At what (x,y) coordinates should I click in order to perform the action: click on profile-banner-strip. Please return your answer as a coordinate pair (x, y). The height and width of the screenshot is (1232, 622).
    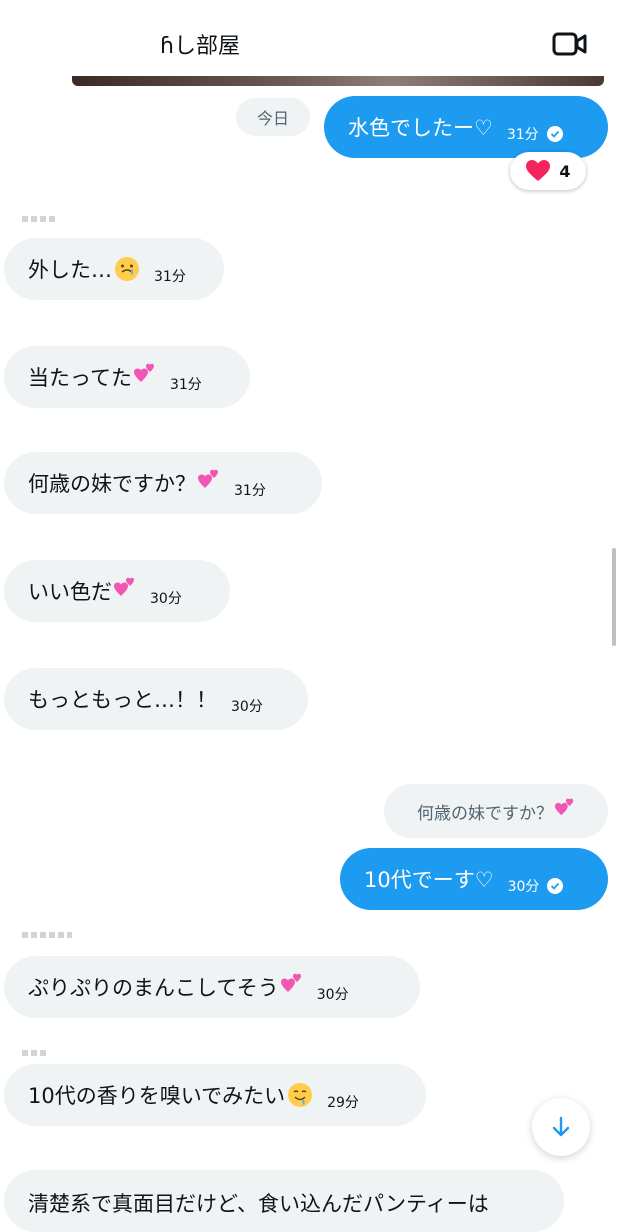
    Looking at the image, I should click on (338, 81).